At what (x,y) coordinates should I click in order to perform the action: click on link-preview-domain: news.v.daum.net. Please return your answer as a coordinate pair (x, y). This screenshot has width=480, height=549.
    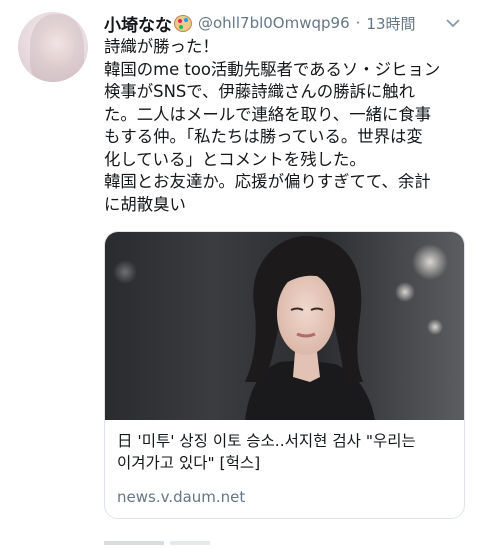
    Looking at the image, I should click on (181, 497).